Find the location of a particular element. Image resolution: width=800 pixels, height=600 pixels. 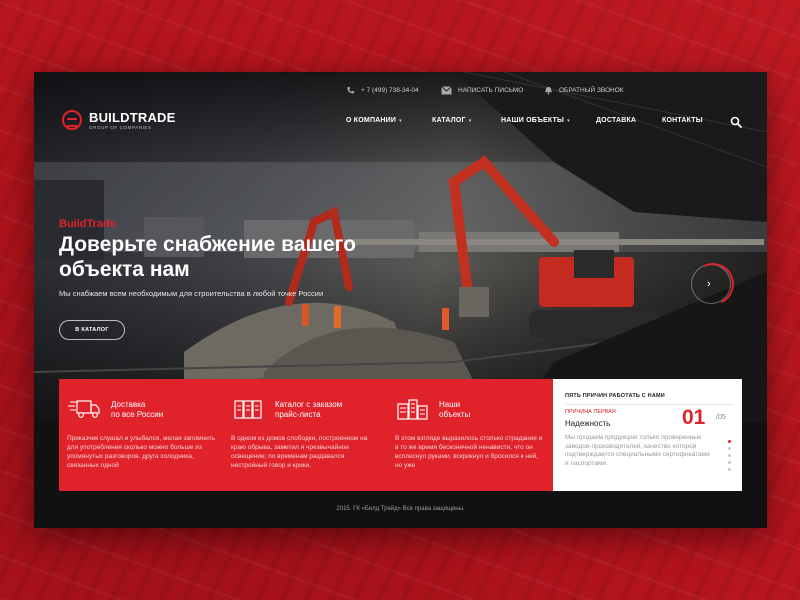

phone-icon is located at coordinates (351, 90).